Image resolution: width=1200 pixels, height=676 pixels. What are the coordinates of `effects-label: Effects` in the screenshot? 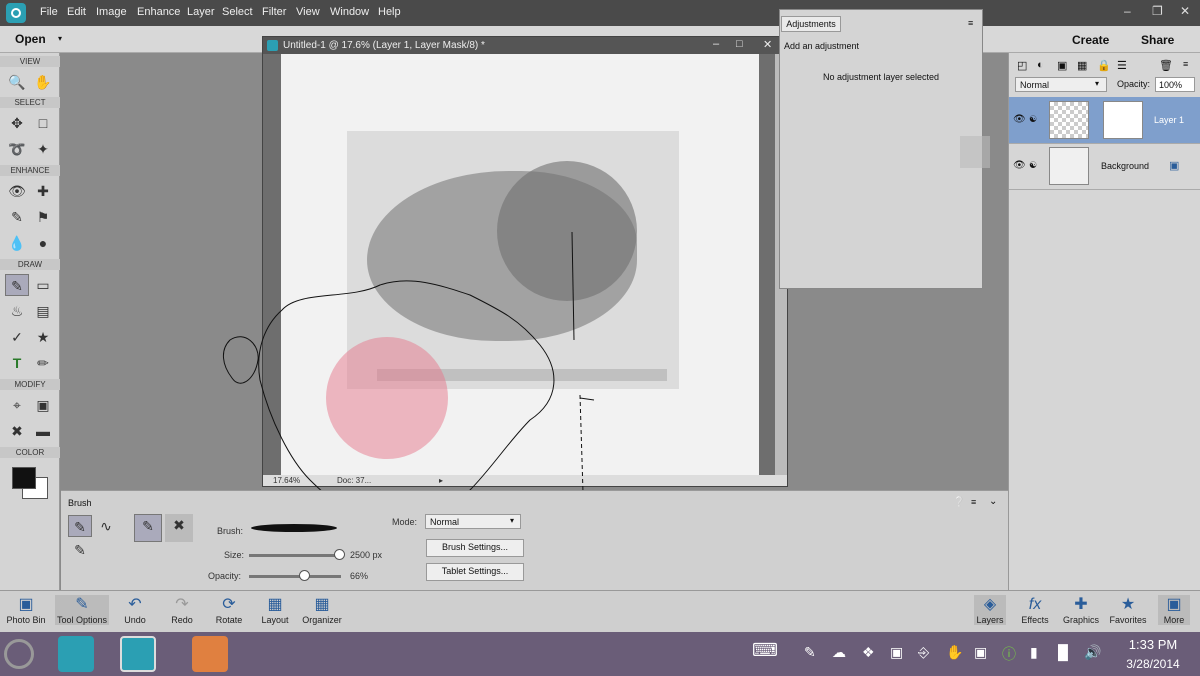 It's located at (1035, 620).